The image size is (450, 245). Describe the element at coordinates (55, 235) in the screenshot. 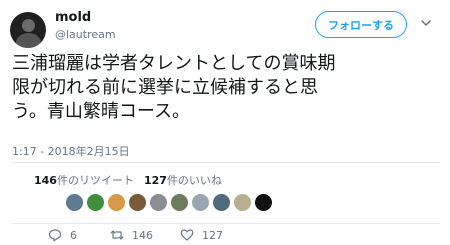

I see `reply-icon` at that location.